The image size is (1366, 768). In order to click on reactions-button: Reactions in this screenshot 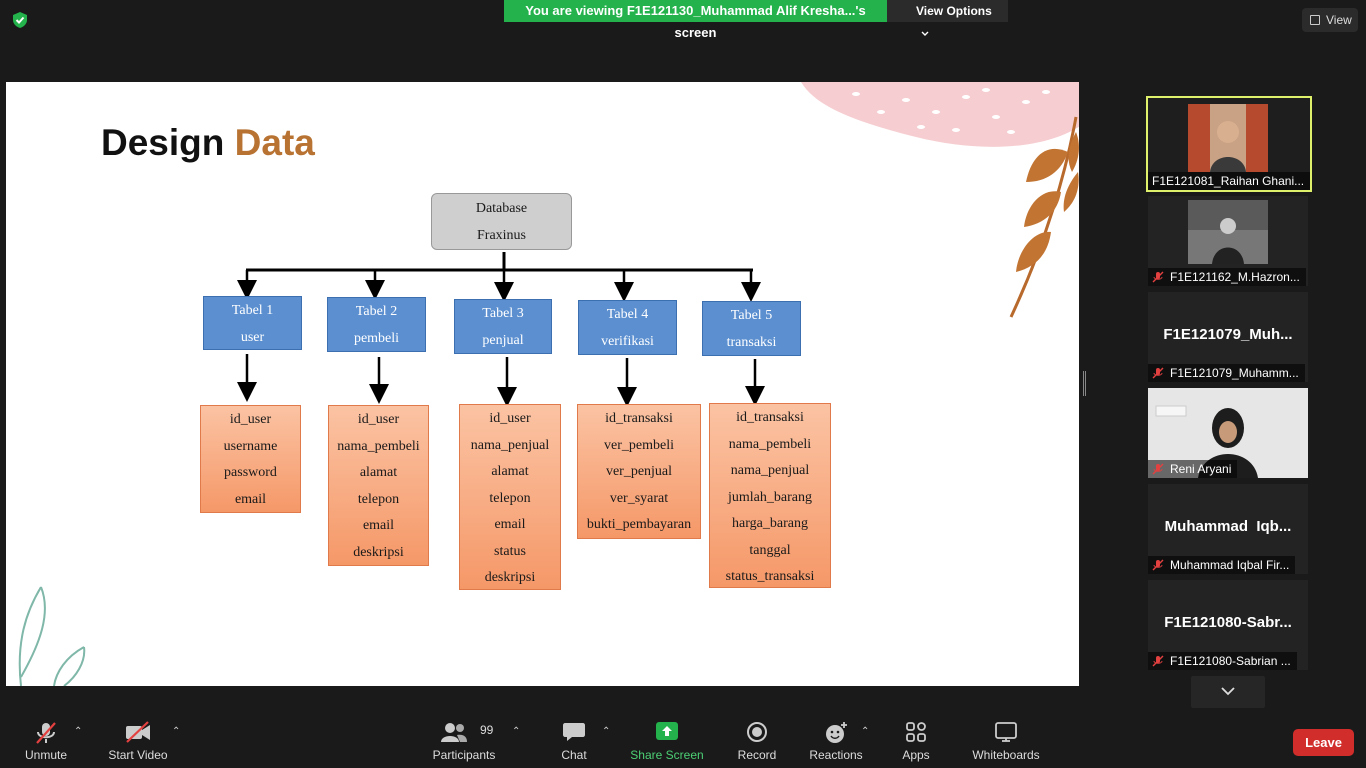, I will do `click(836, 740)`.